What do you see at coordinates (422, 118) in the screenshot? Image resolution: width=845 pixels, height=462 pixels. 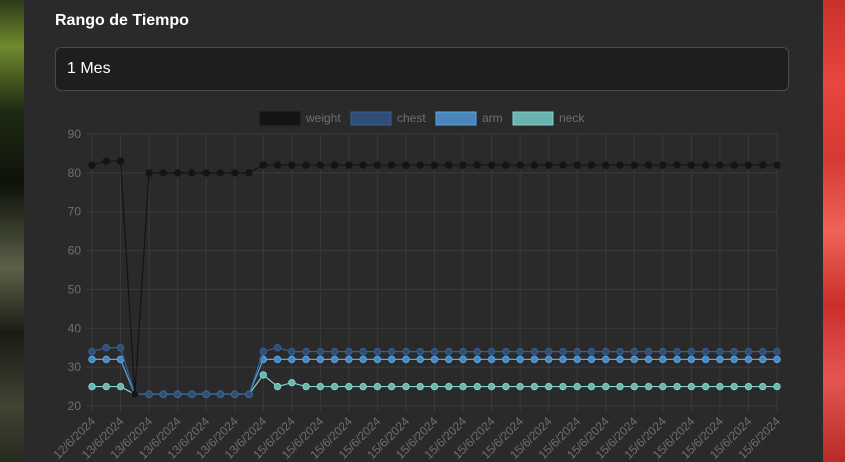 I see `chart-legend: weight chest arm neck` at bounding box center [422, 118].